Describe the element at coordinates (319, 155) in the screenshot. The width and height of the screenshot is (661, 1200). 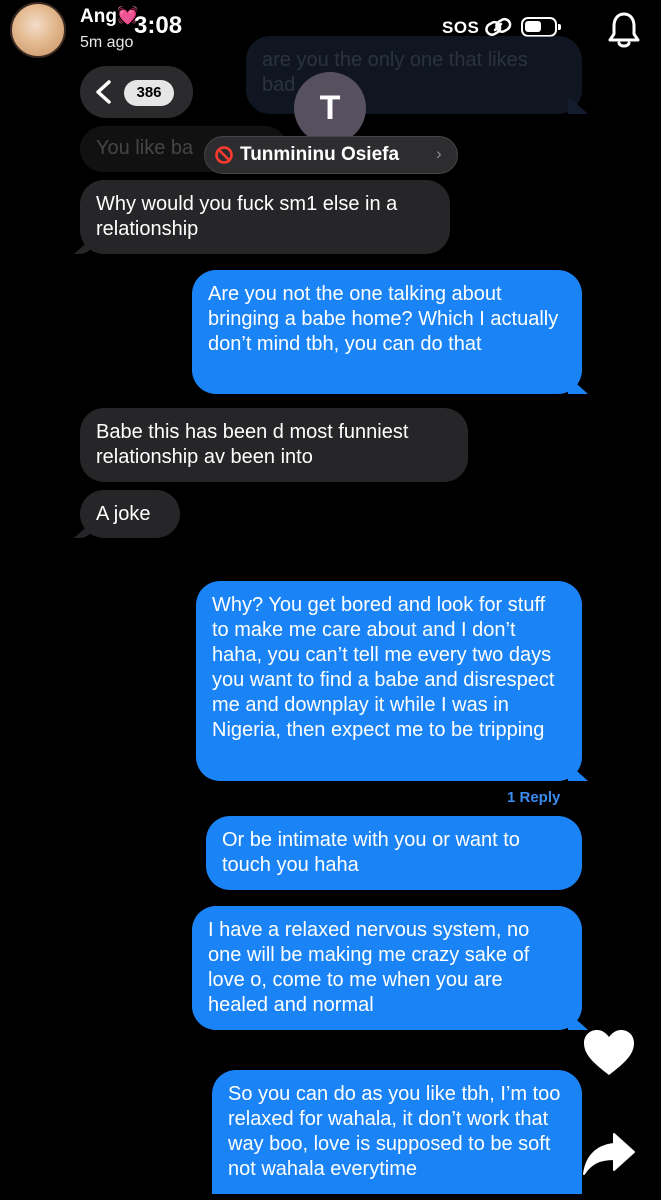
I see `contact-name: Tunmininu Osiefa` at that location.